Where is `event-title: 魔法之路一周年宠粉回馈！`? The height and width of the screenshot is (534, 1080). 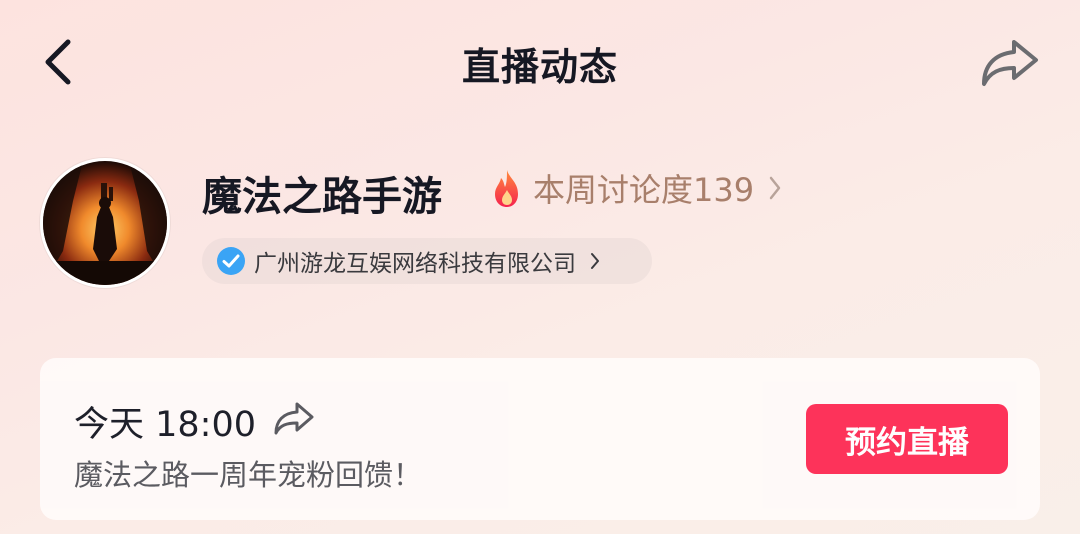
event-title: 魔法之路一周年宠粉回馈！ is located at coordinates (248, 475).